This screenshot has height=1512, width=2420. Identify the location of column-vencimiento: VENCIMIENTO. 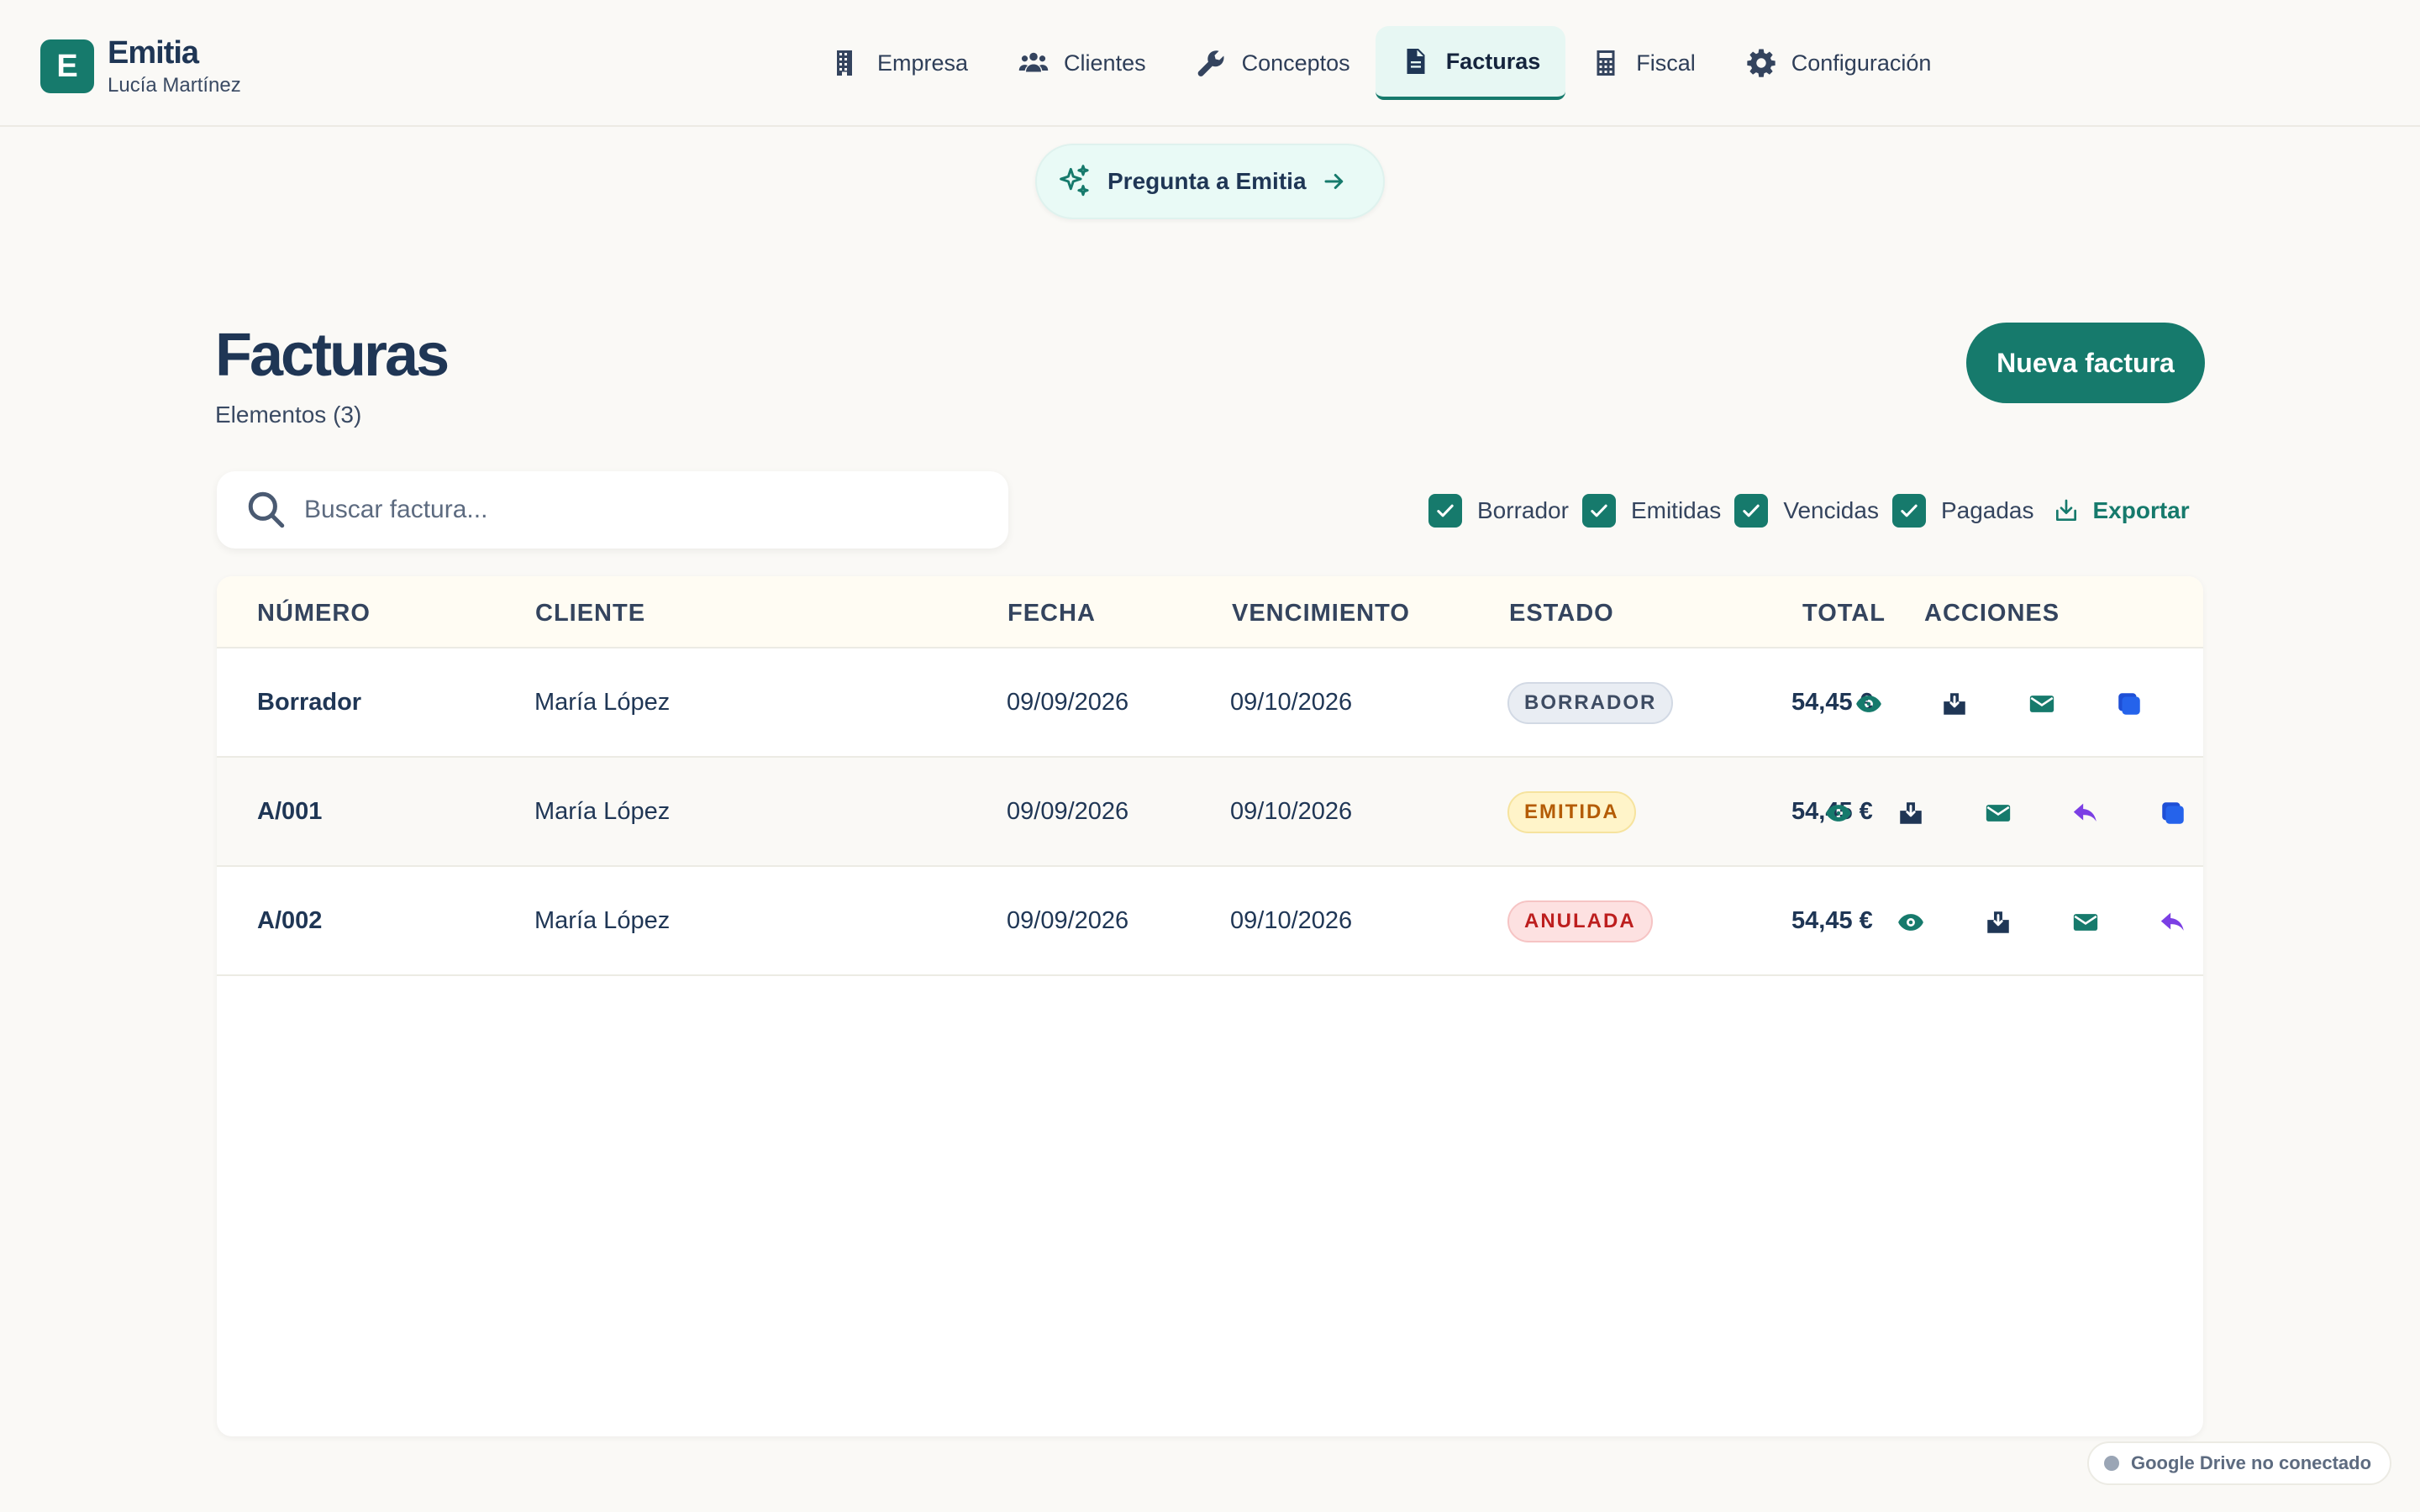
(1321, 613).